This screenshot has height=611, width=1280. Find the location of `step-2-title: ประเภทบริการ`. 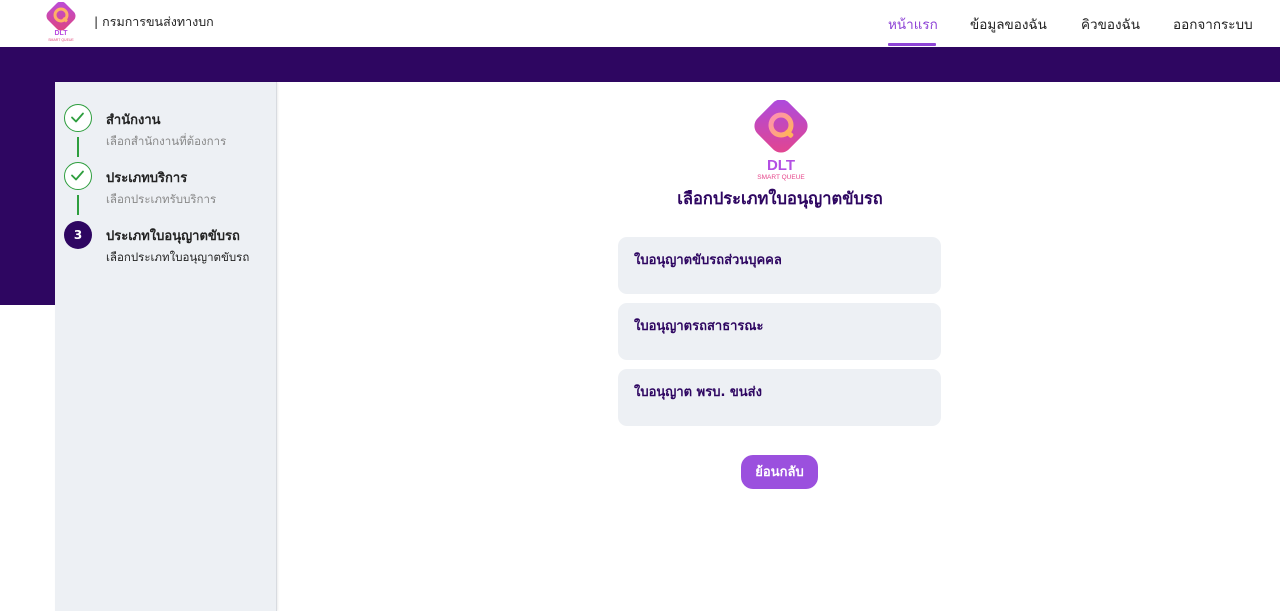

step-2-title: ประเภทบริการ is located at coordinates (147, 178).